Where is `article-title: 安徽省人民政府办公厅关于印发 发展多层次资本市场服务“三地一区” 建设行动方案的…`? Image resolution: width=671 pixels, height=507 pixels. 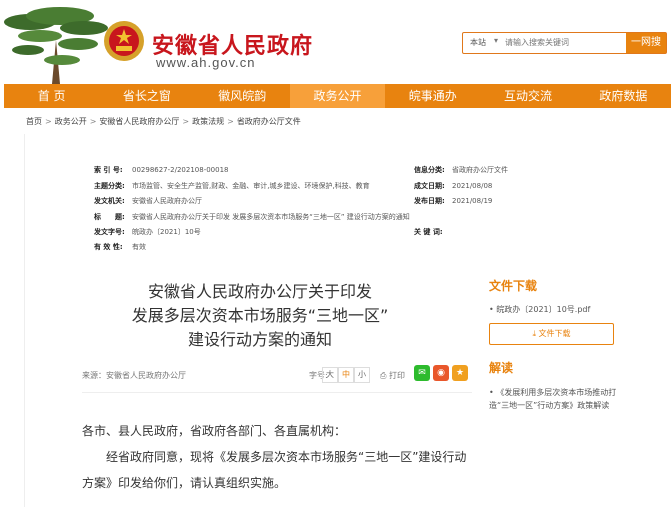 article-title: 安徽省人民政府办公厅关于印发 发展多层次资本市场服务“三地一区” 建设行动方案的… is located at coordinates (260, 316).